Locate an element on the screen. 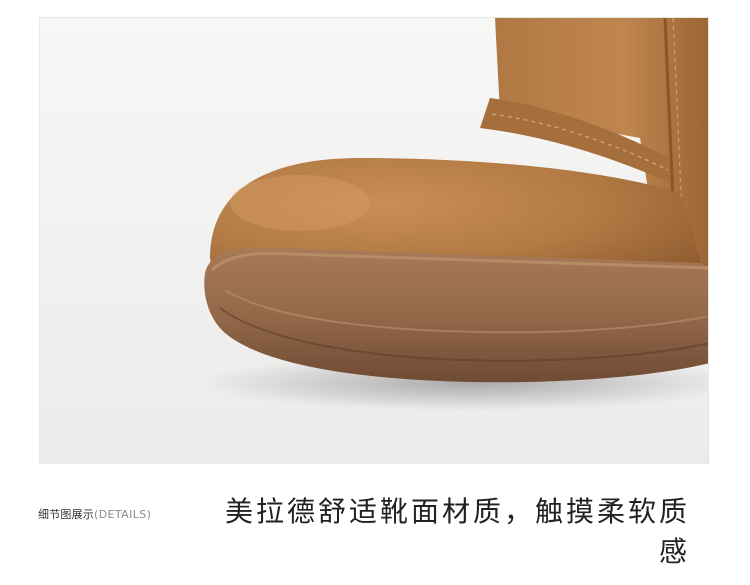  details-caption-en: (DETAILS) is located at coordinates (123, 514).